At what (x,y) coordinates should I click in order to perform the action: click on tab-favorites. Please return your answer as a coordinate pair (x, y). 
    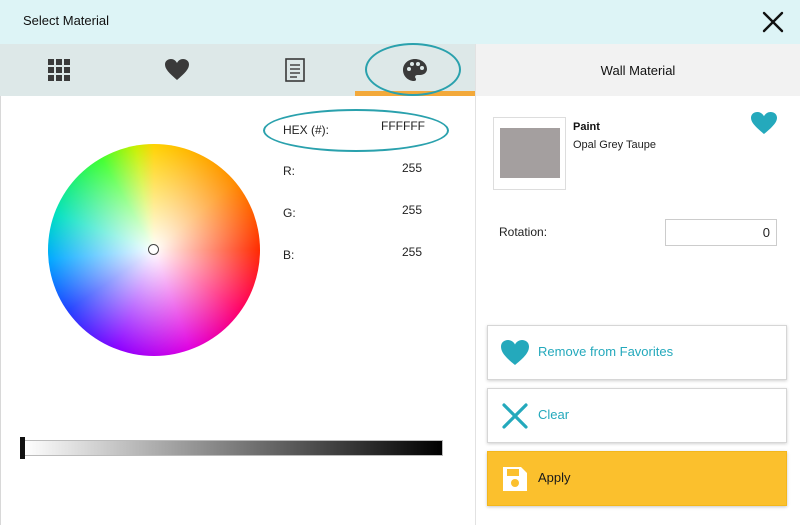
    Looking at the image, I should click on (177, 70).